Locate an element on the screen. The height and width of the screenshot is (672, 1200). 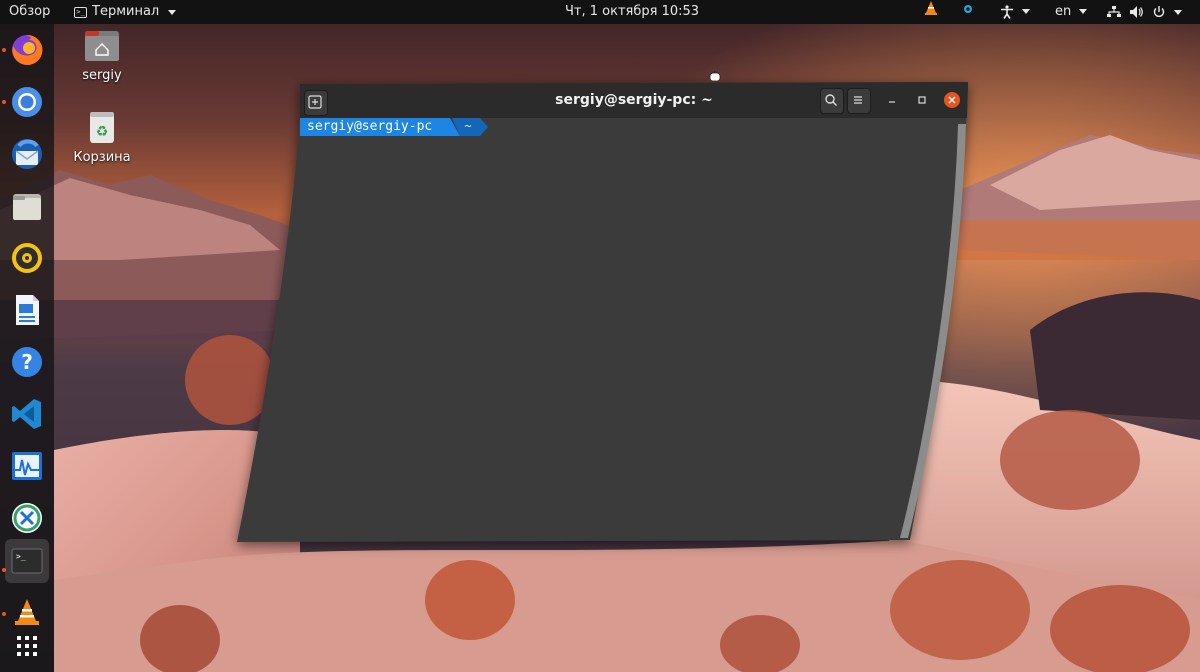
top-bar: Обзор >_ Терминал Чт, 1 октября 10:53 en is located at coordinates (600, 12).